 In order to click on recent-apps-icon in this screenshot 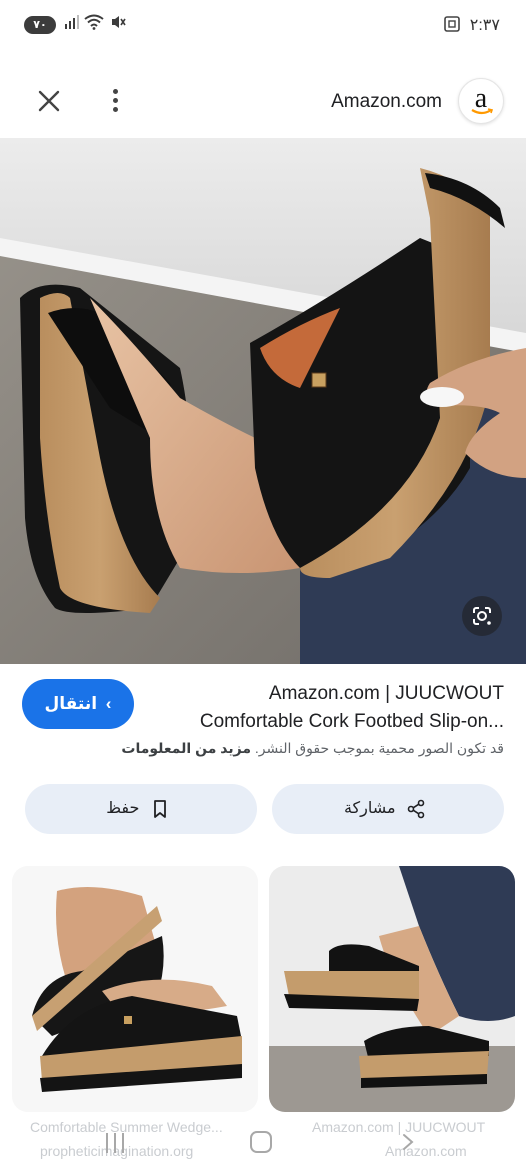, I will do `click(107, 1143)`.